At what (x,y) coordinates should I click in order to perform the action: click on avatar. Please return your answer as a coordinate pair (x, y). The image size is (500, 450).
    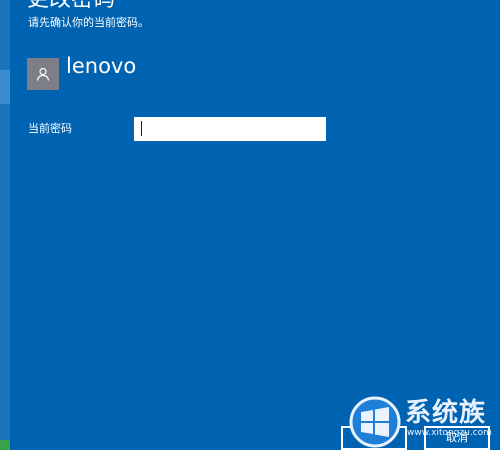
    Looking at the image, I should click on (43, 74).